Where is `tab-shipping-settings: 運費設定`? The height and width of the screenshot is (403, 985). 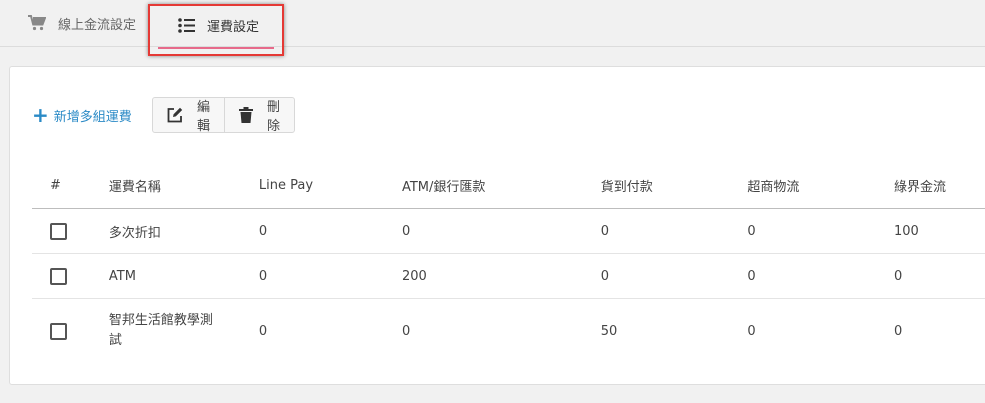
tab-shipping-settings: 運費設定 is located at coordinates (216, 30).